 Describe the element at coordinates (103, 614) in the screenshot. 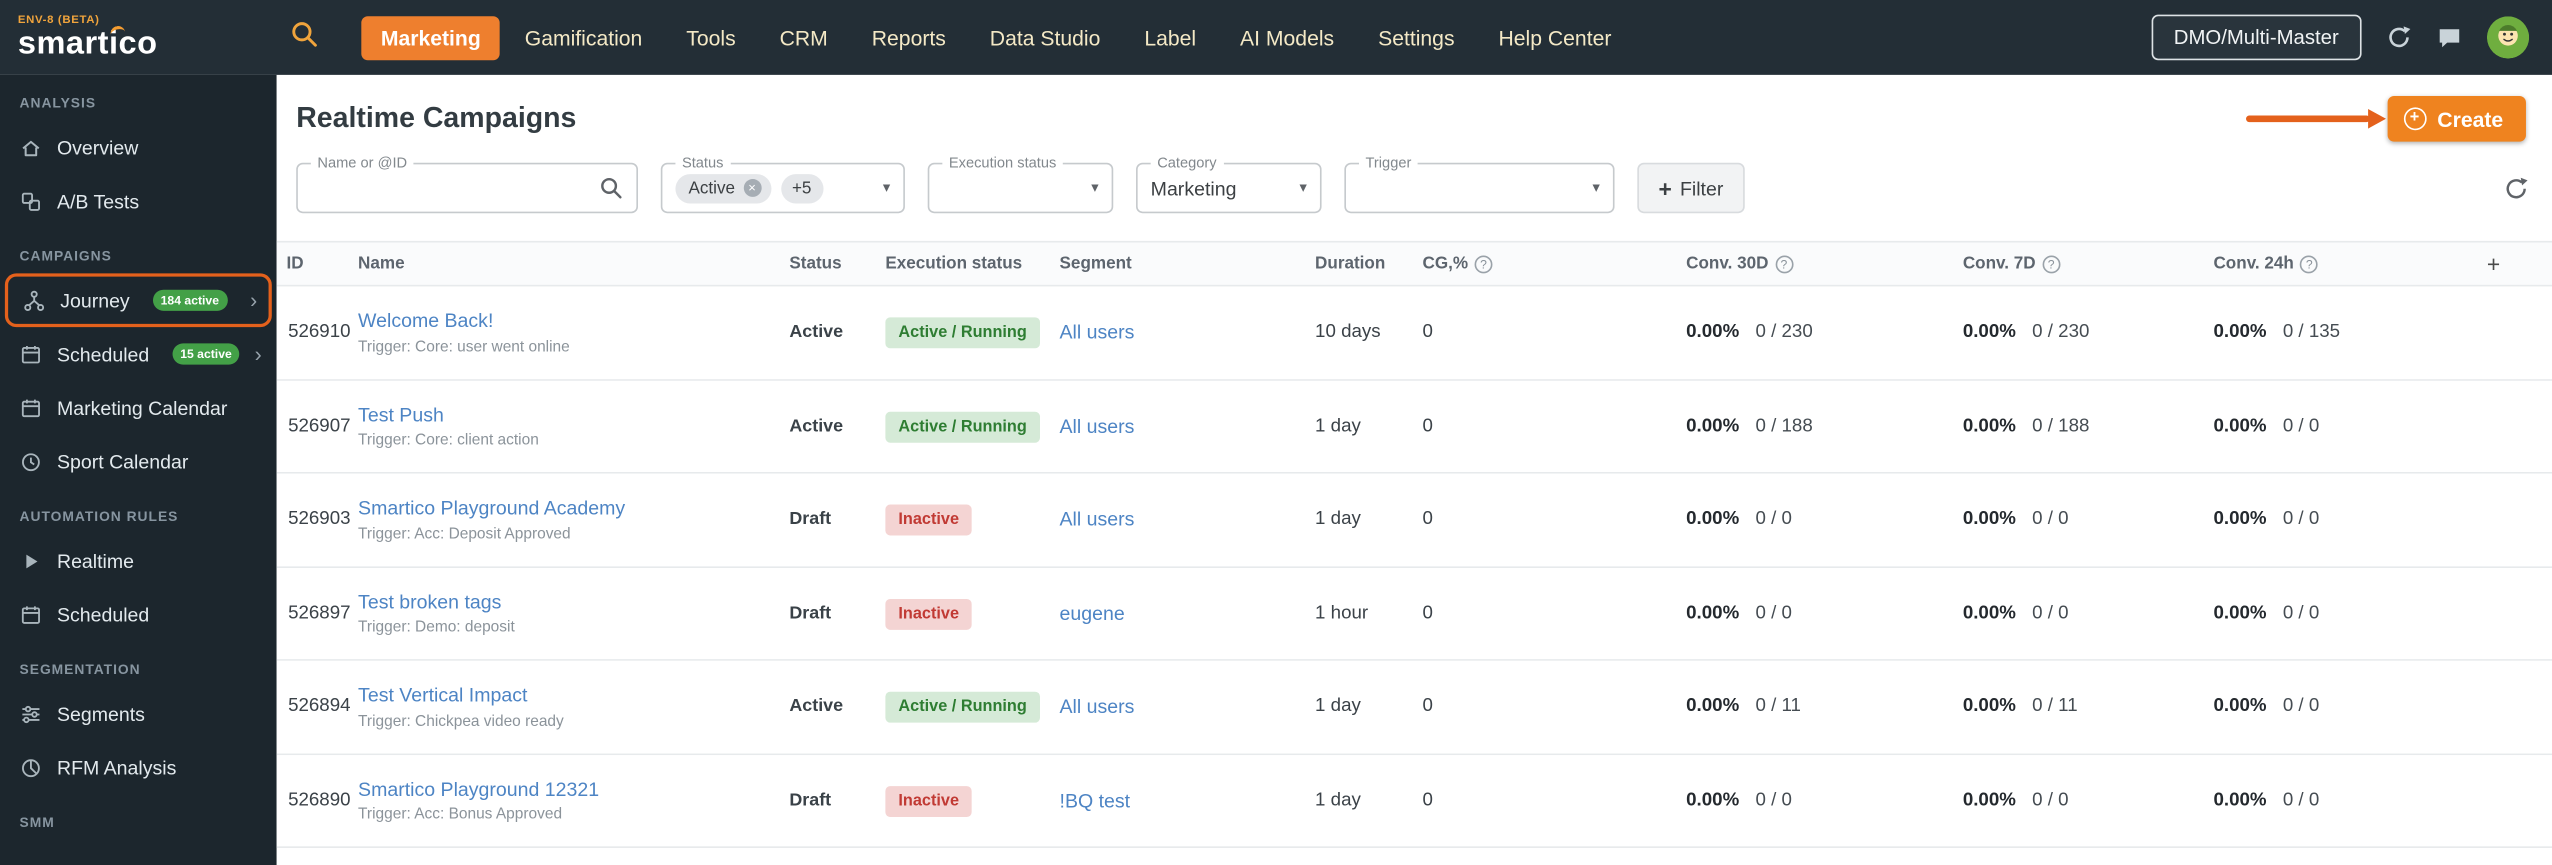

I see `sidebar-item-label: Scheduled` at that location.